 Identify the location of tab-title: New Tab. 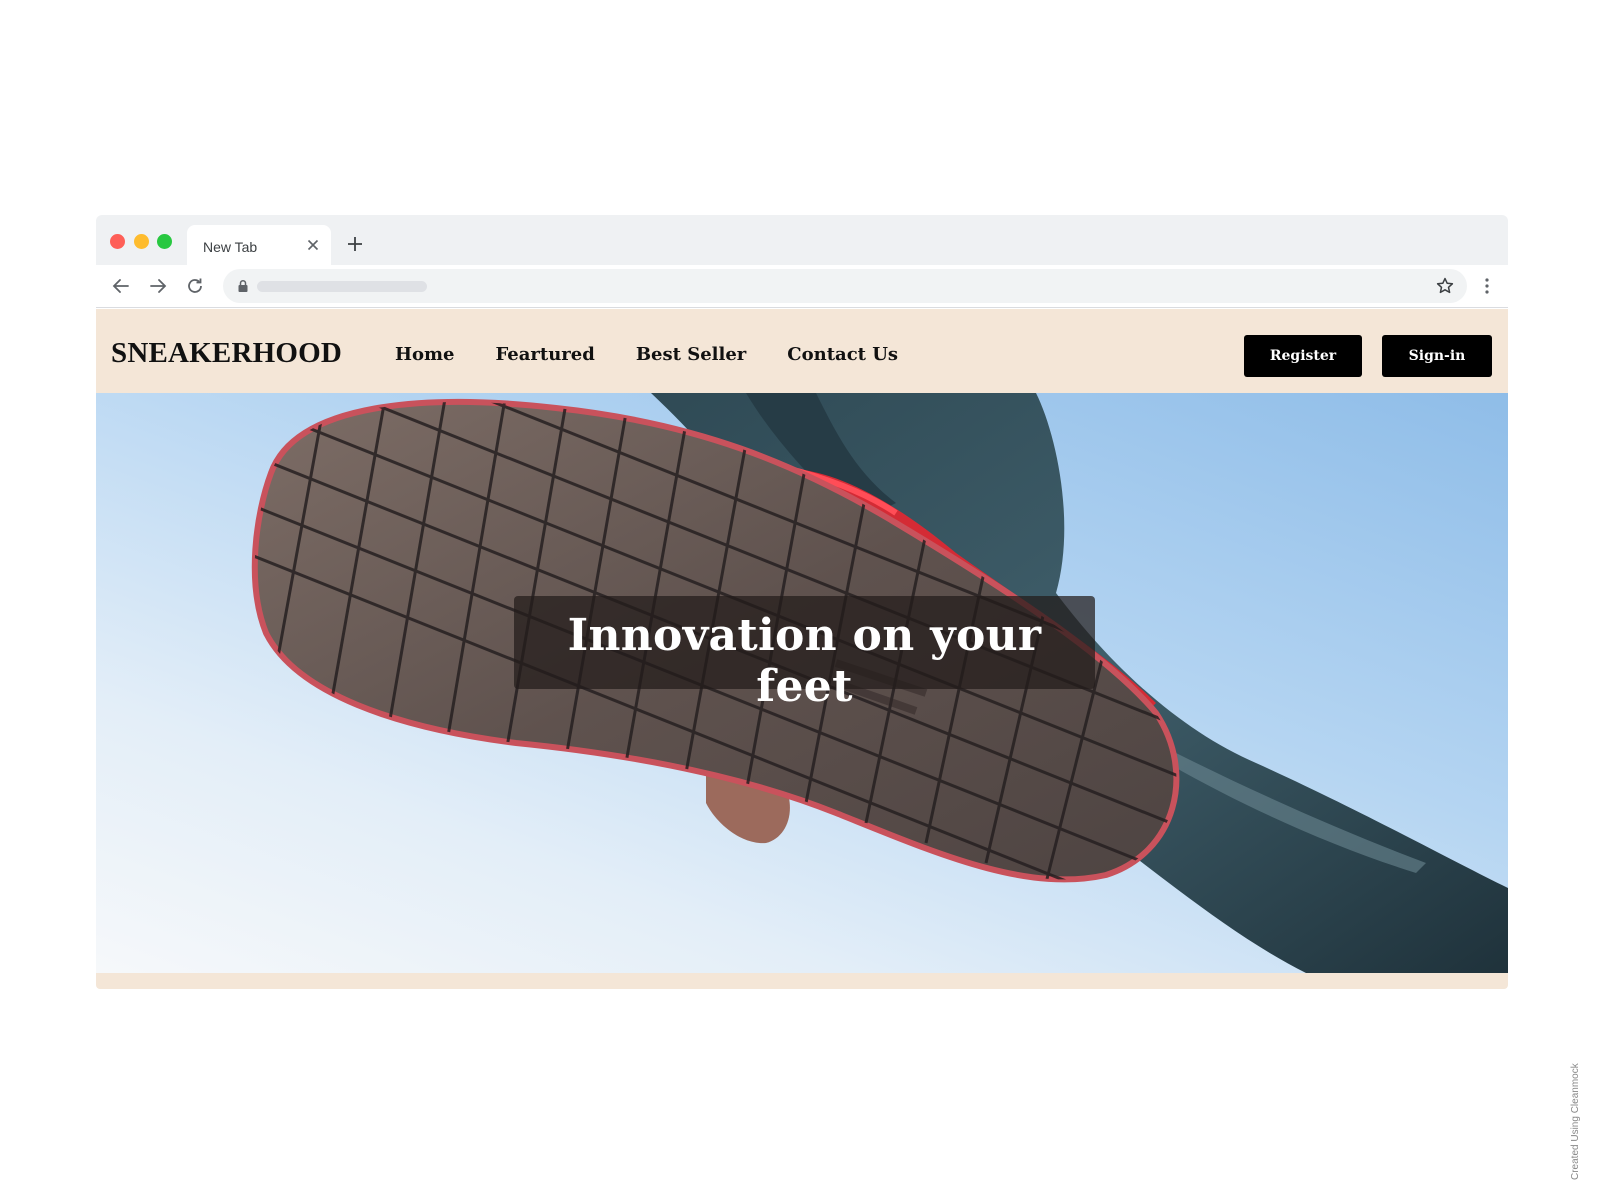
(230, 247).